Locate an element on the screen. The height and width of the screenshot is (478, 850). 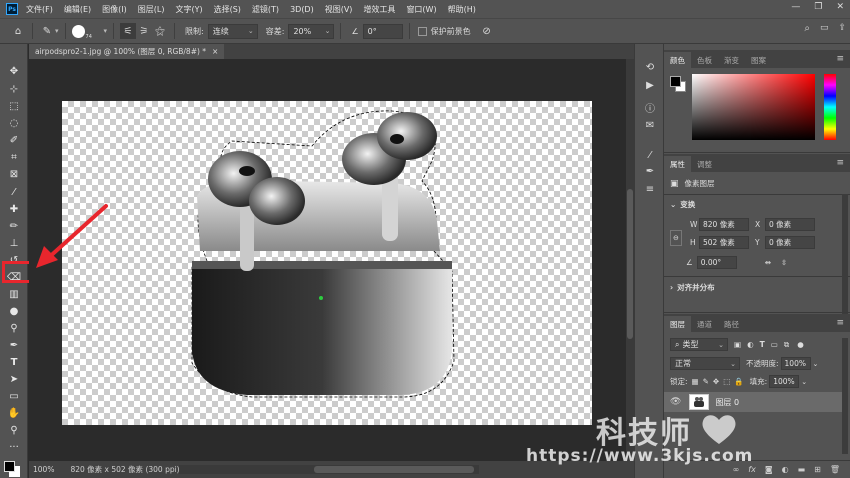
properties-scrollbar is located at coordinates (845, 254).